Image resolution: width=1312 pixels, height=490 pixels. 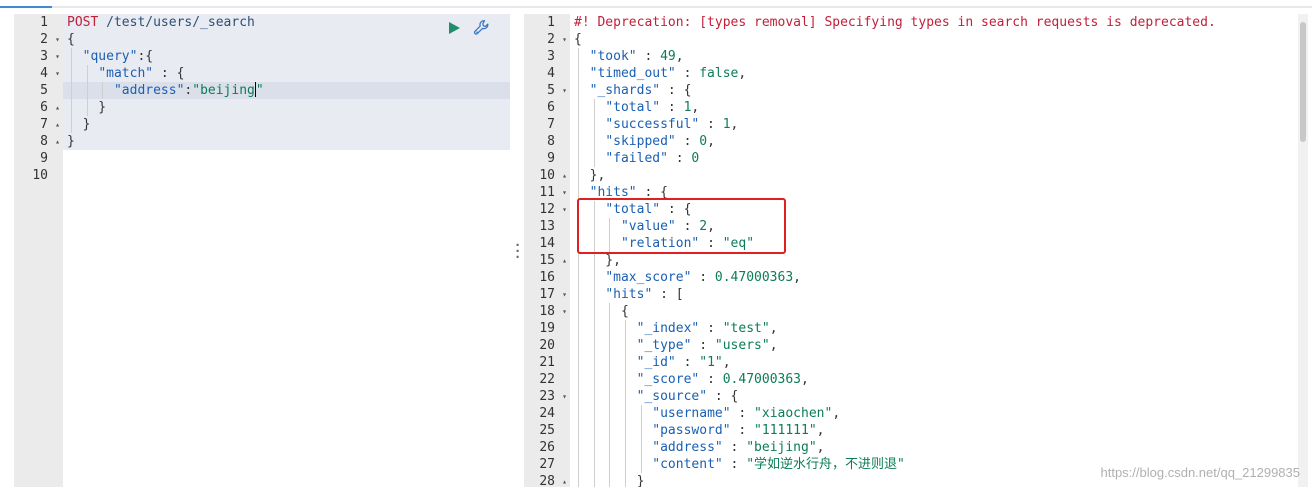 I want to click on resize-handle-icon: · · ·, so click(x=518, y=251).